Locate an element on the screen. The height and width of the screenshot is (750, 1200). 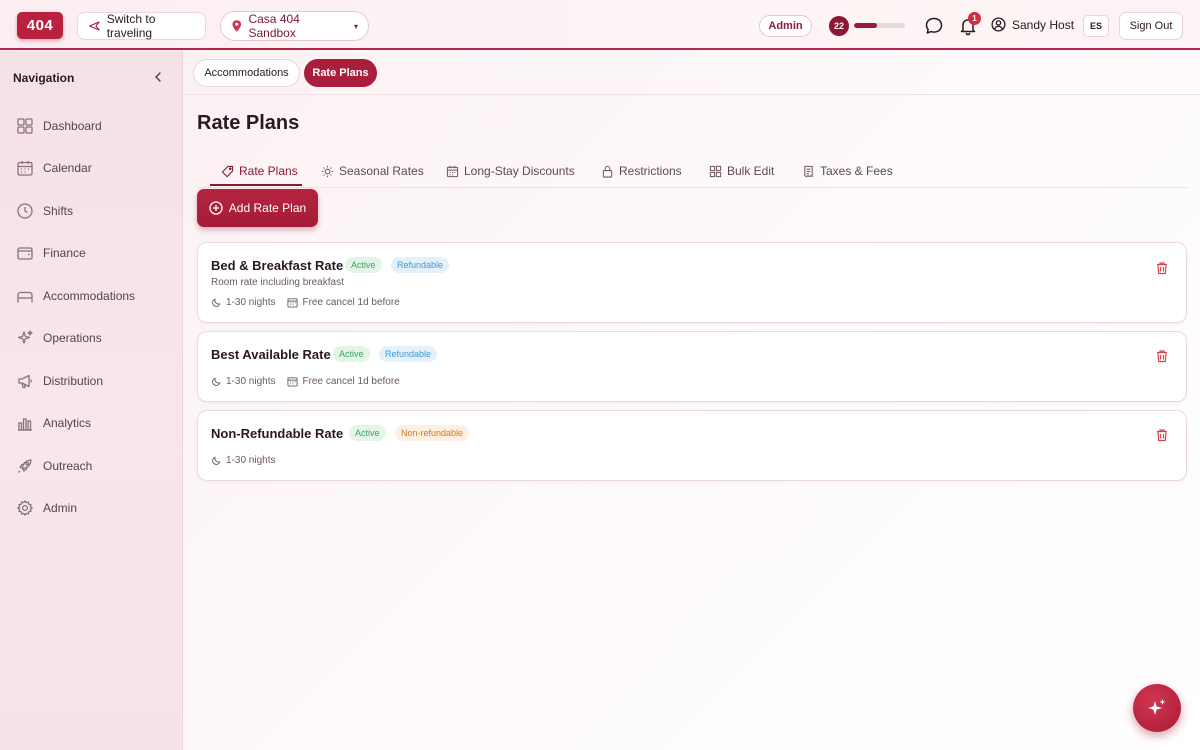
sidebar-item-shifts: Shifts is located at coordinates (44, 211).